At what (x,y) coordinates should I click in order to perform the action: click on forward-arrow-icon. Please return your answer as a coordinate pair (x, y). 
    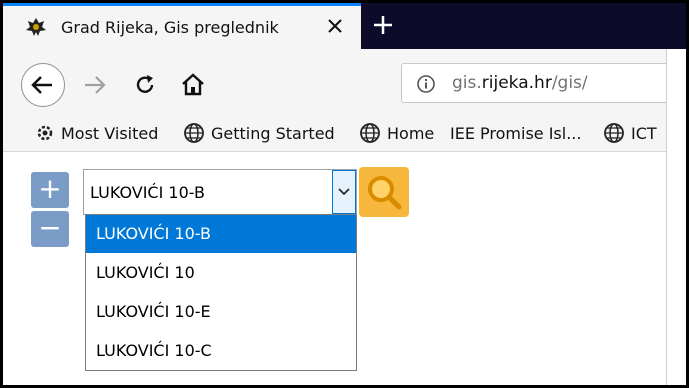
    Looking at the image, I should click on (95, 85).